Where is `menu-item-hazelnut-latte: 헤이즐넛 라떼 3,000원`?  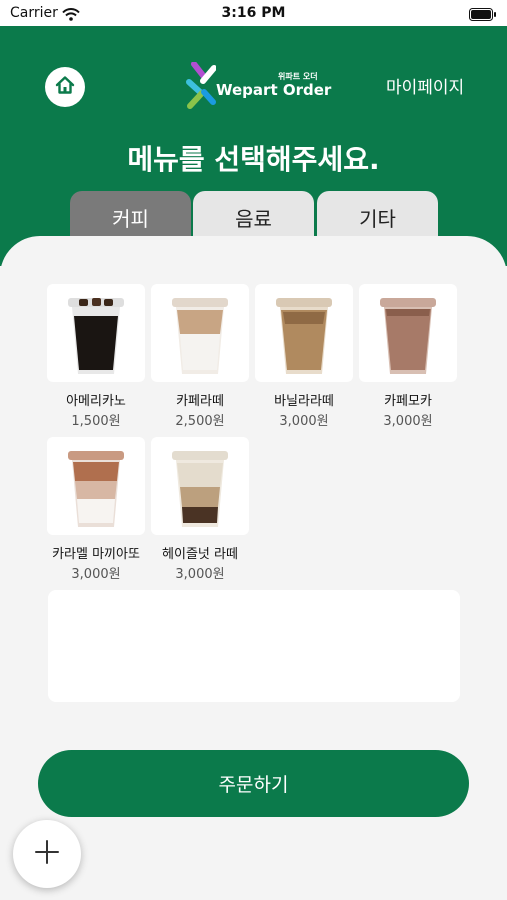
menu-item-hazelnut-latte: 헤이즐넛 라떼 3,000원 is located at coordinates (200, 509).